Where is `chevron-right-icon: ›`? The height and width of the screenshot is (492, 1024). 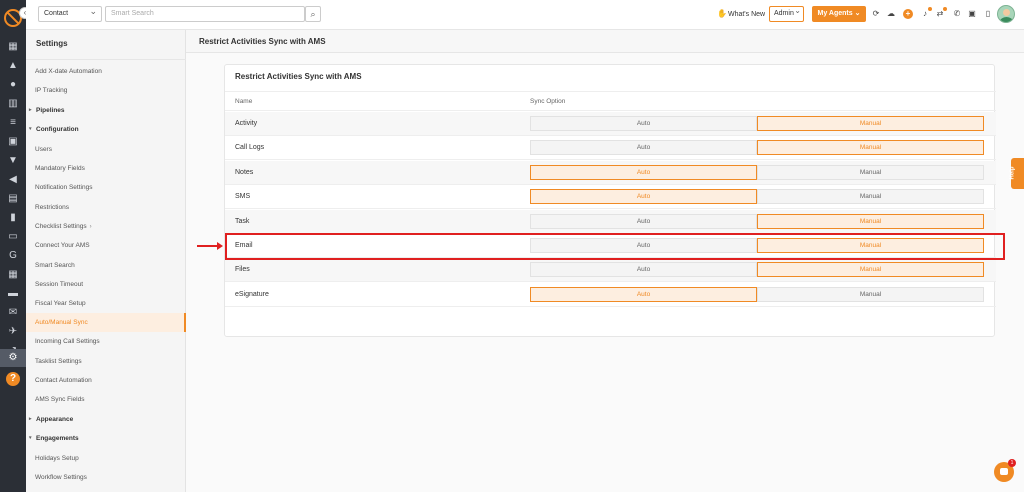 chevron-right-icon: › is located at coordinates (90, 227).